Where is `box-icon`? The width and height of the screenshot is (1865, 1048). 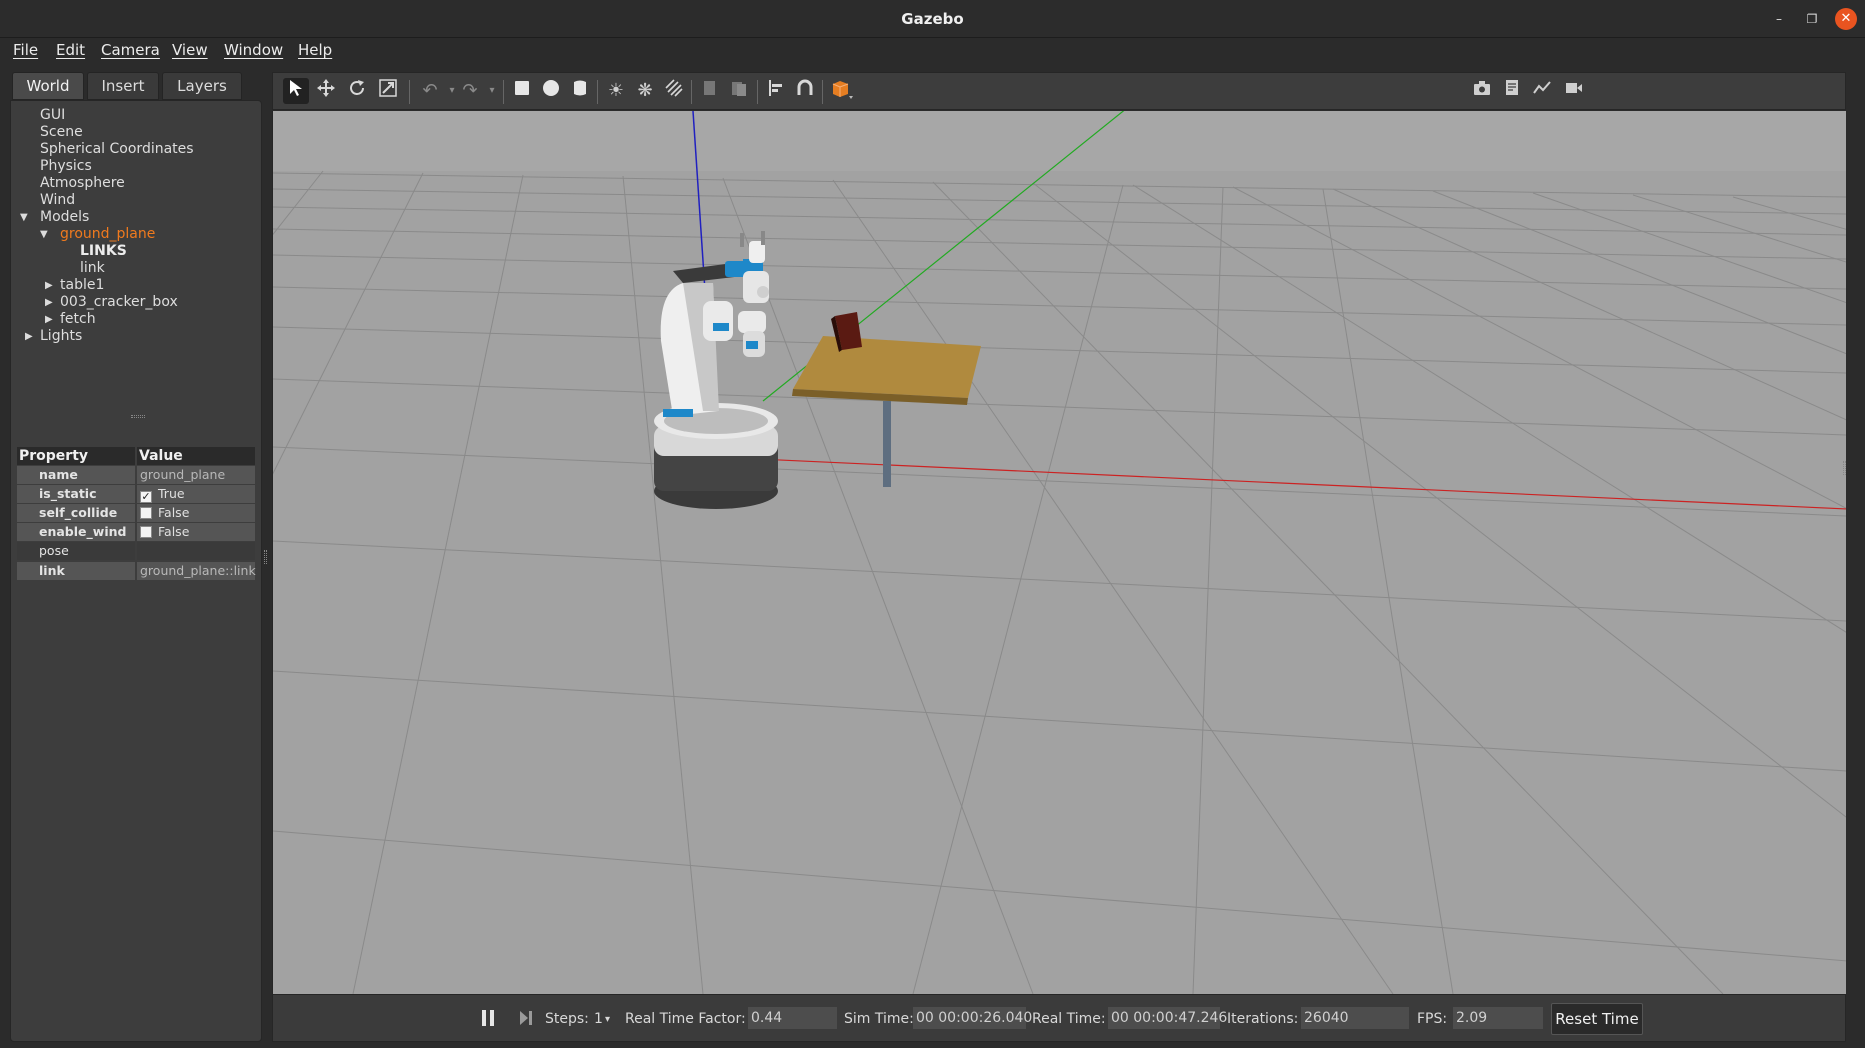
box-icon is located at coordinates (522, 91).